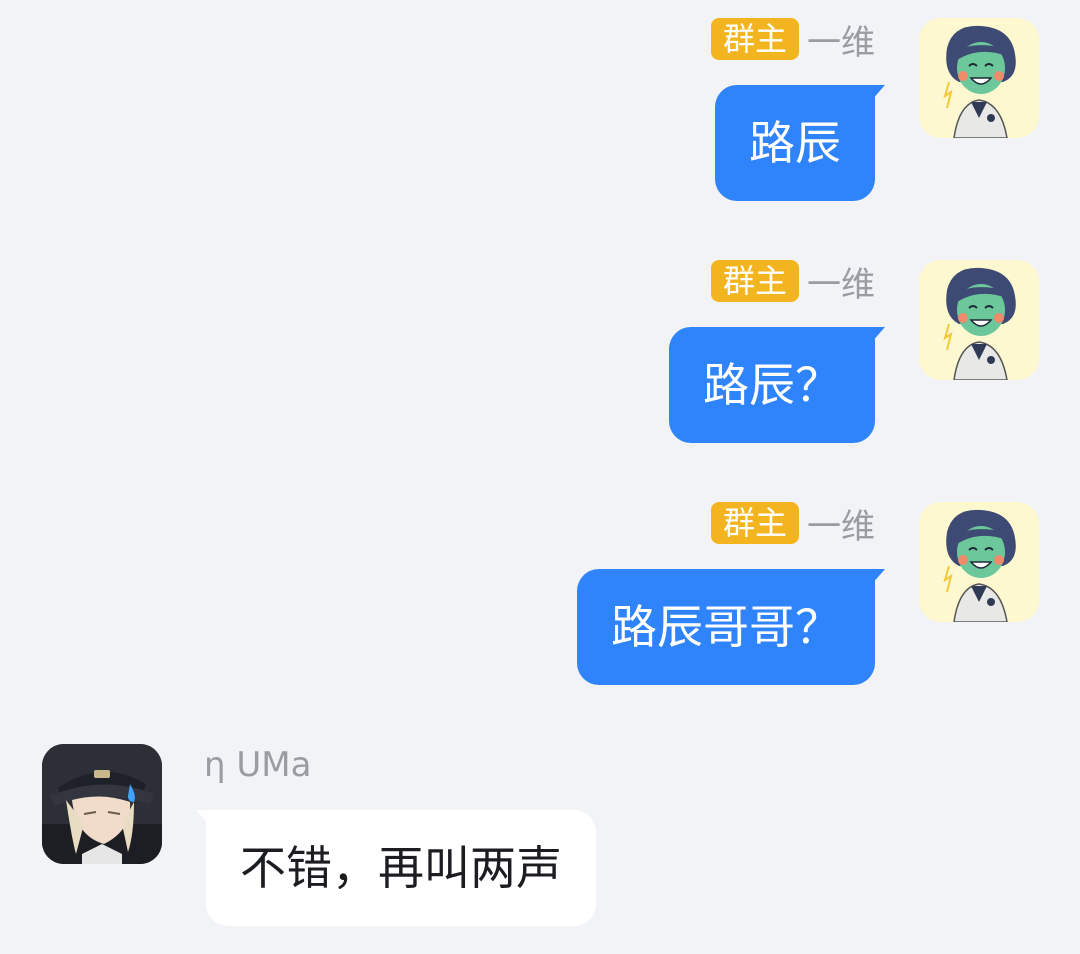 The width and height of the screenshot is (1080, 954). What do you see at coordinates (777, 385) in the screenshot?
I see `message-bubble: 路辰？` at bounding box center [777, 385].